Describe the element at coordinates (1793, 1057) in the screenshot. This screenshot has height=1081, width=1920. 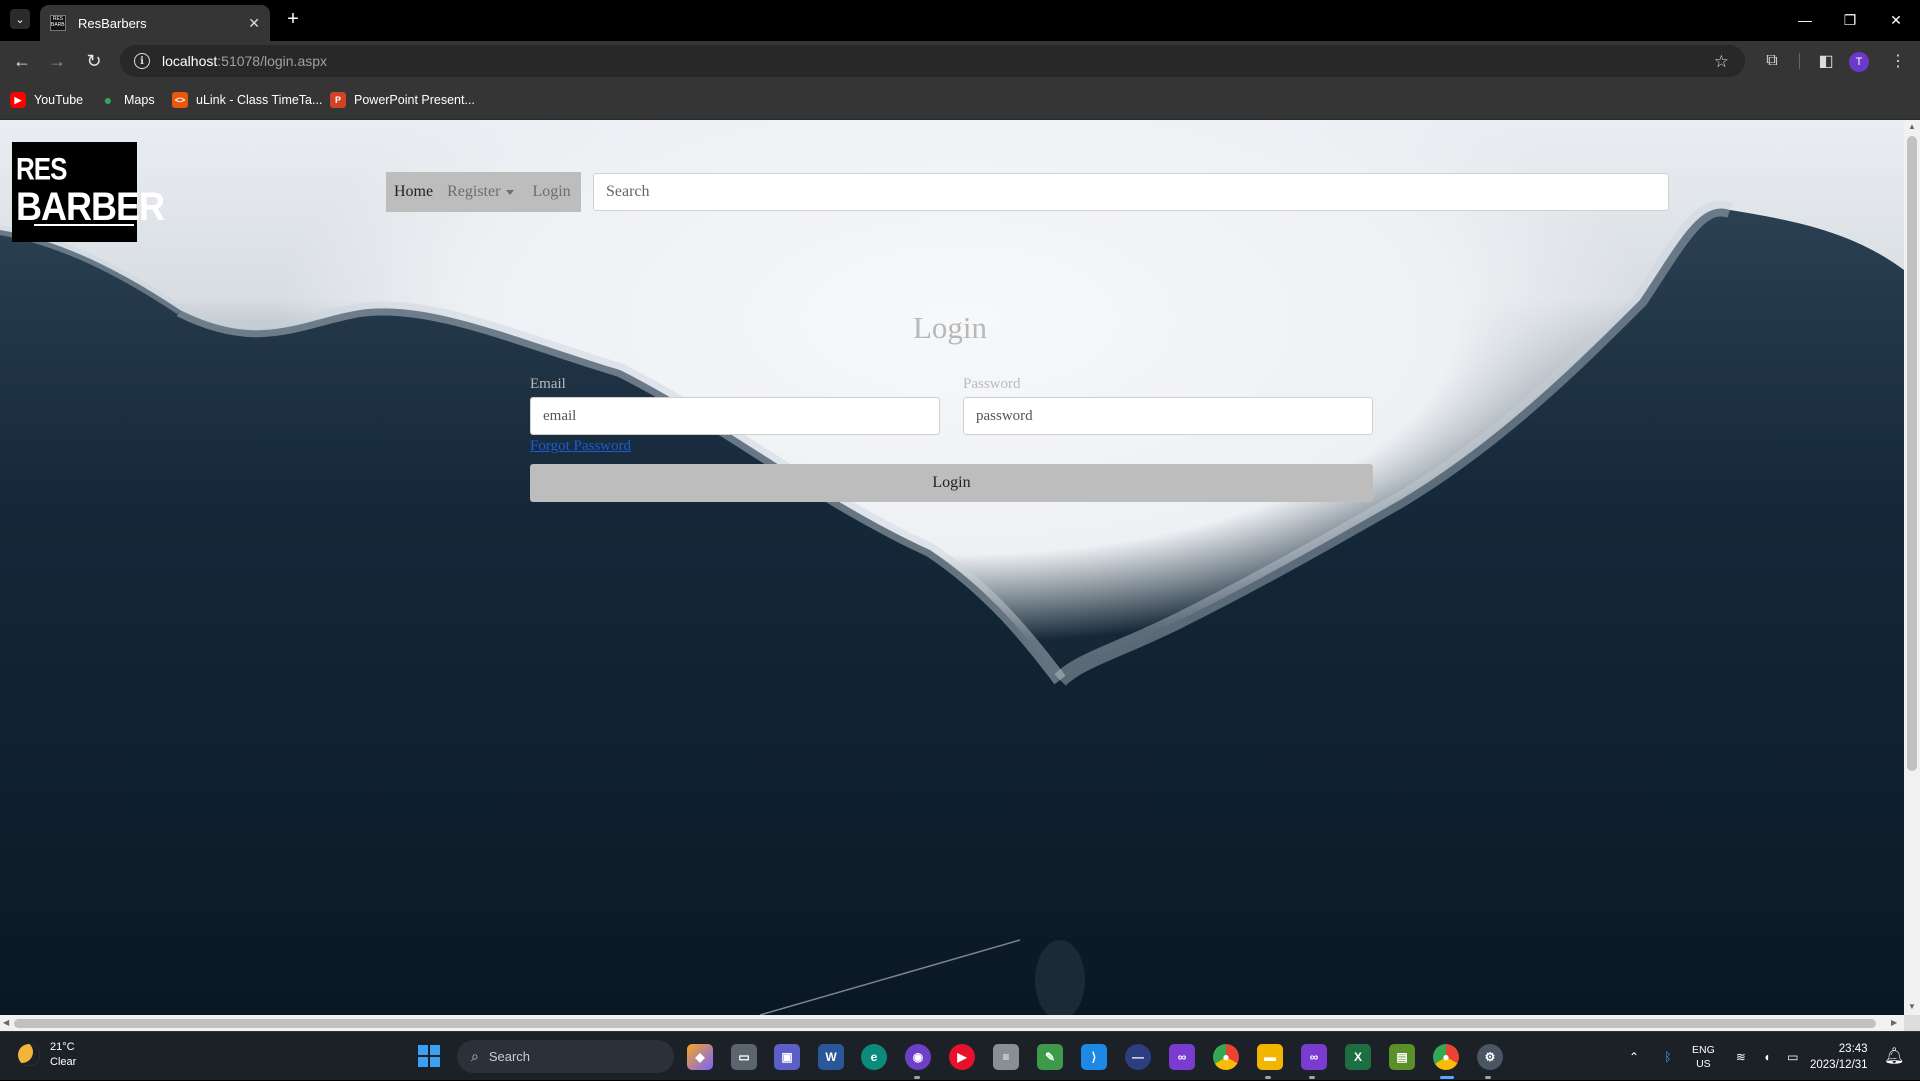
I see `battery-icon: ▭` at that location.